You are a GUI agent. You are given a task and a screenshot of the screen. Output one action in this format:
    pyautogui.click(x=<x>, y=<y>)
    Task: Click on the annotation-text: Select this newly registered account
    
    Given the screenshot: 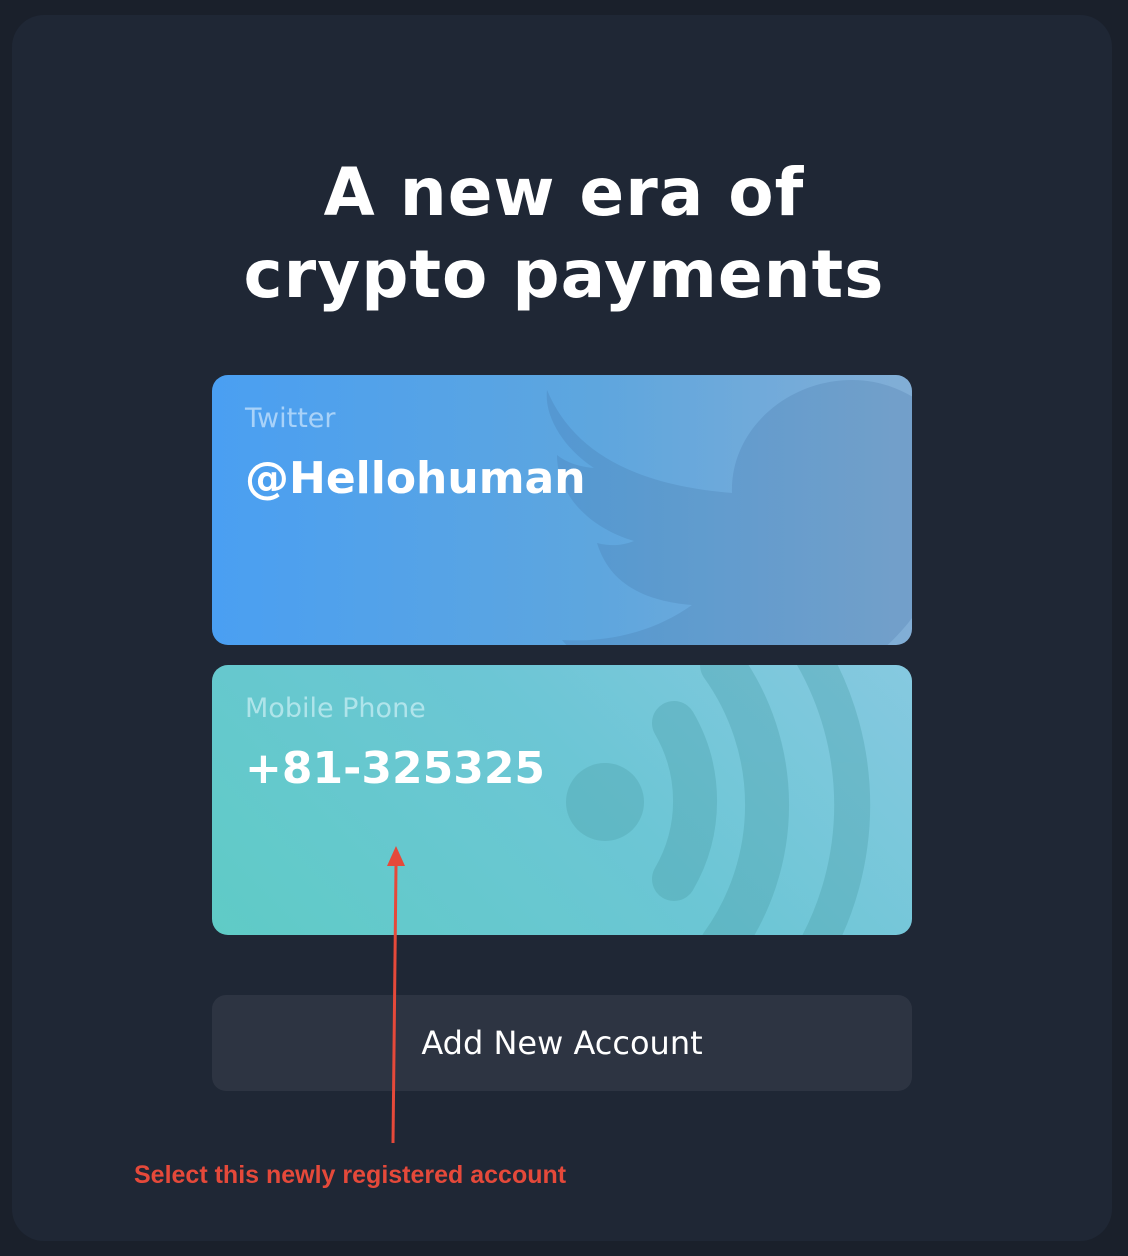 What is the action you would take?
    pyautogui.click(x=350, y=1175)
    